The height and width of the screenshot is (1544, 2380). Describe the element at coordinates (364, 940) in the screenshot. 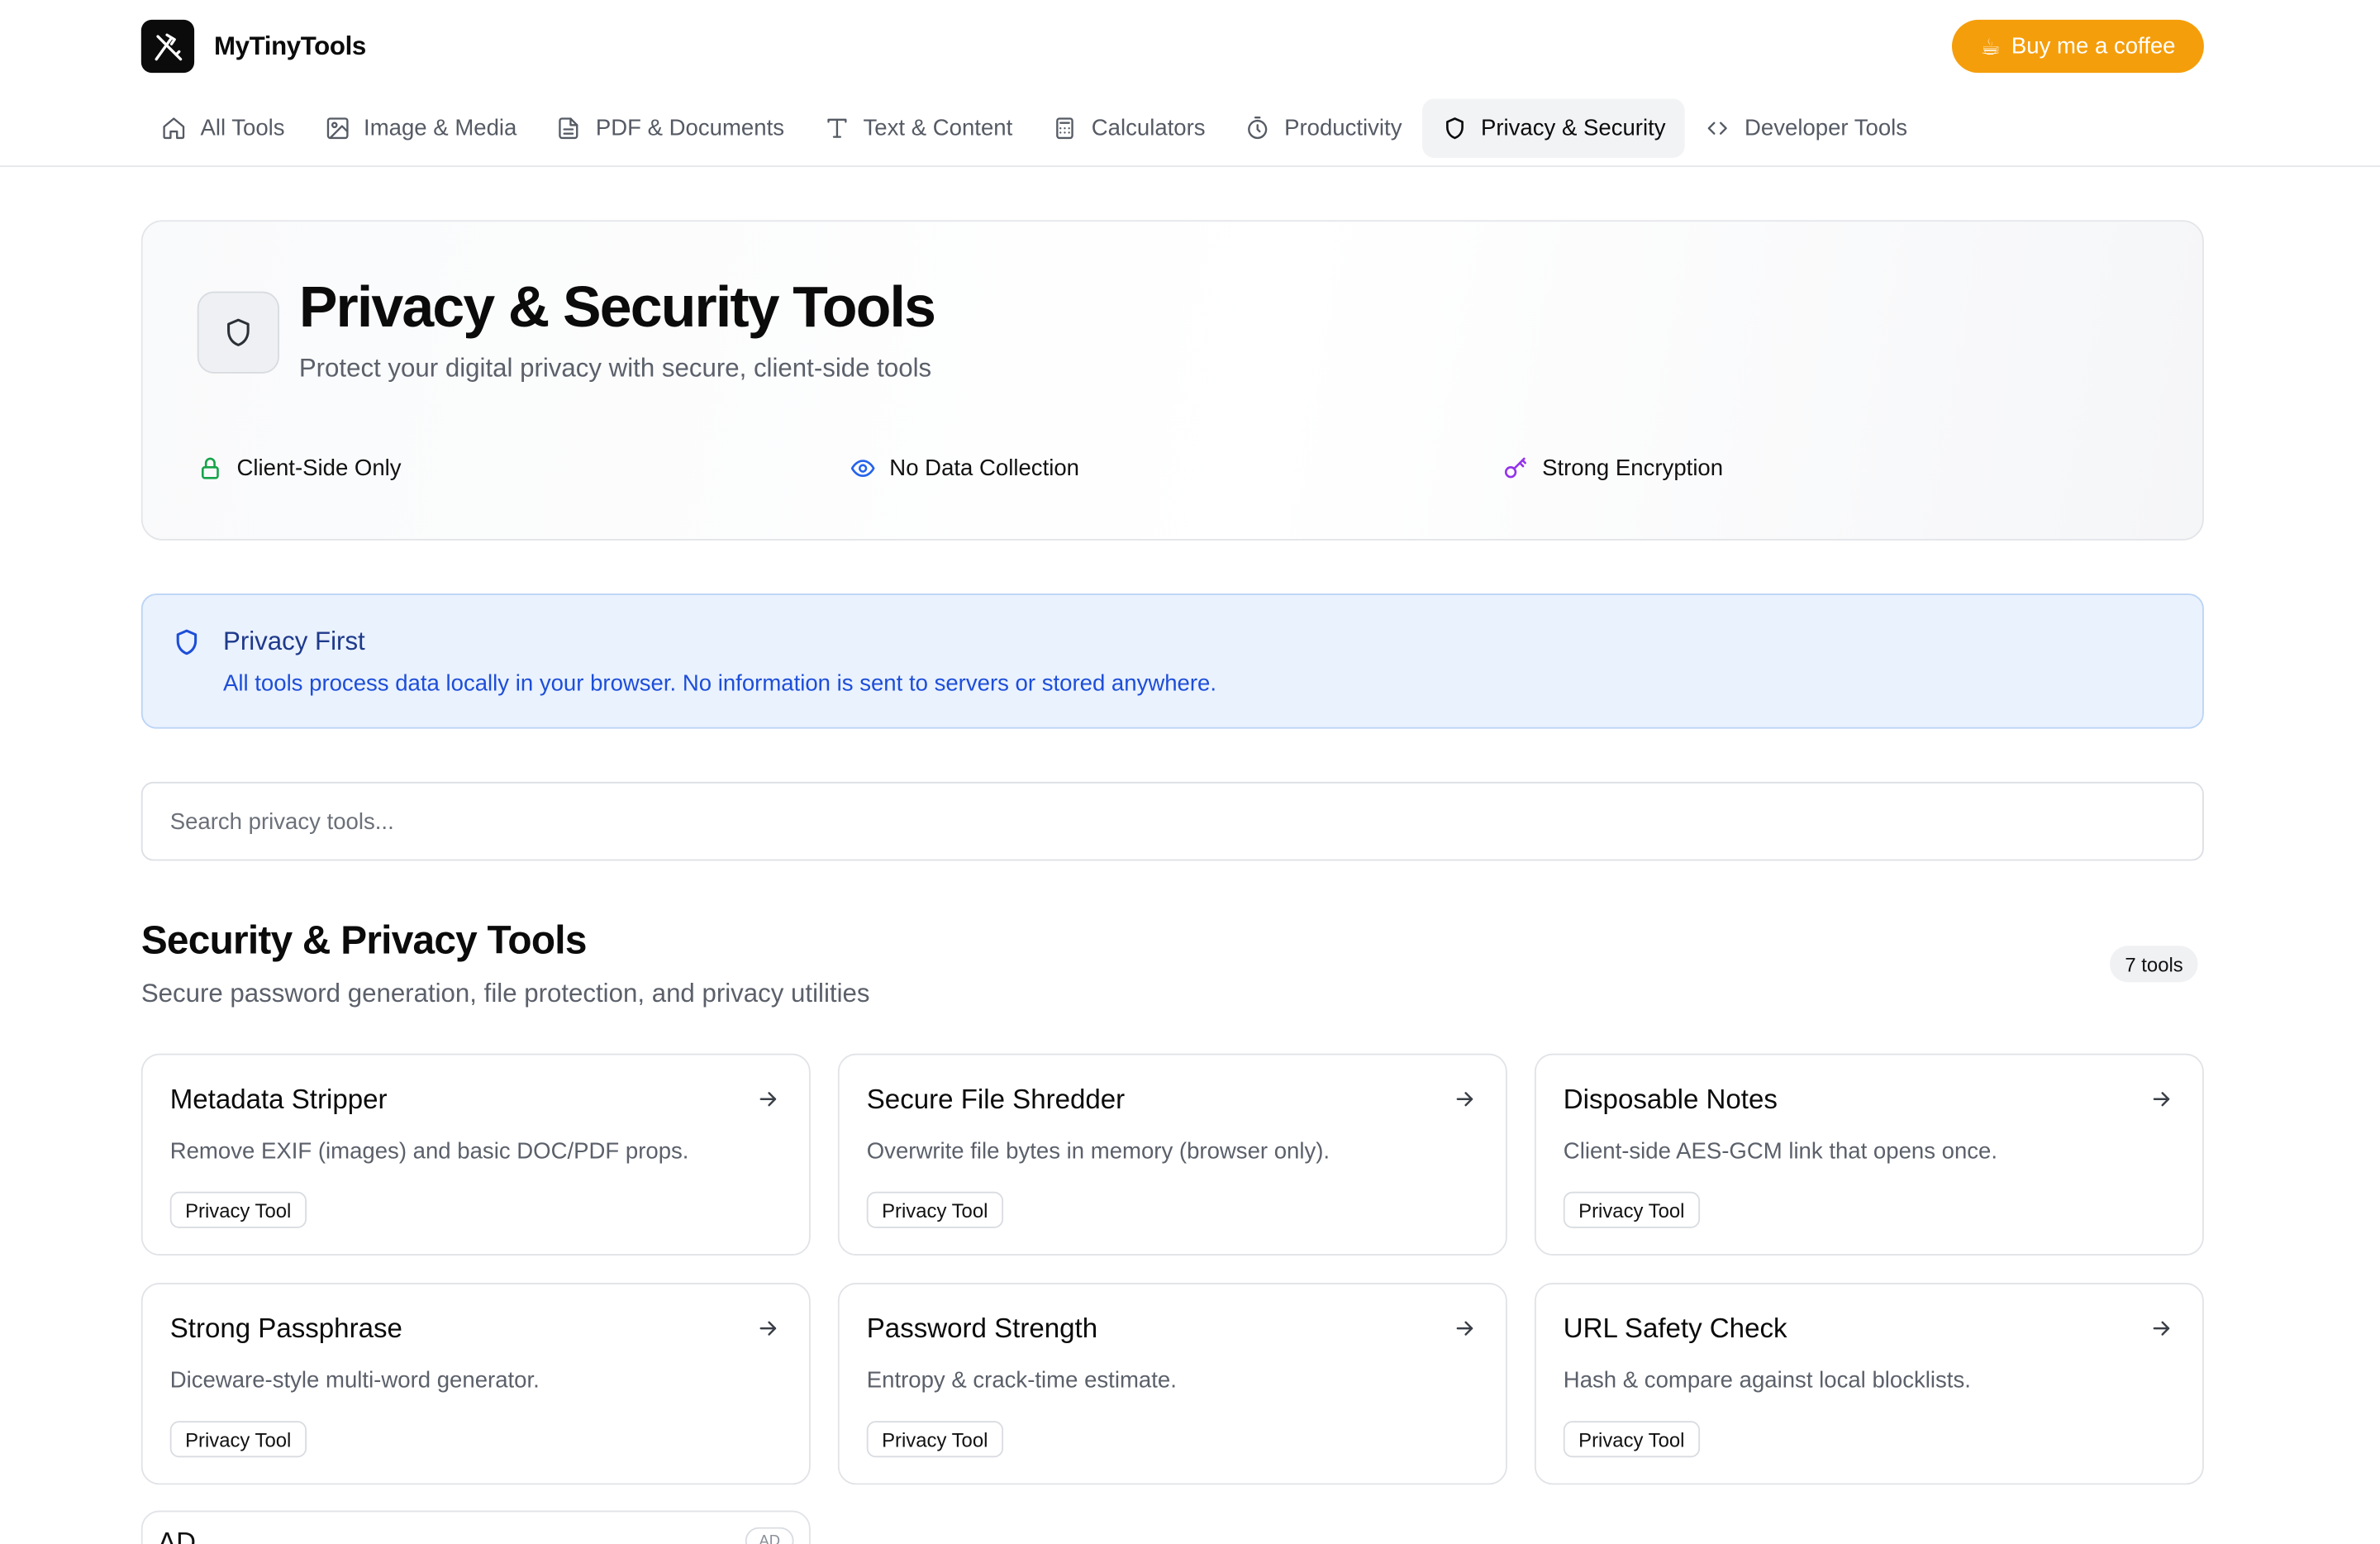

I see `section-title: Security & Privacy Tools` at that location.